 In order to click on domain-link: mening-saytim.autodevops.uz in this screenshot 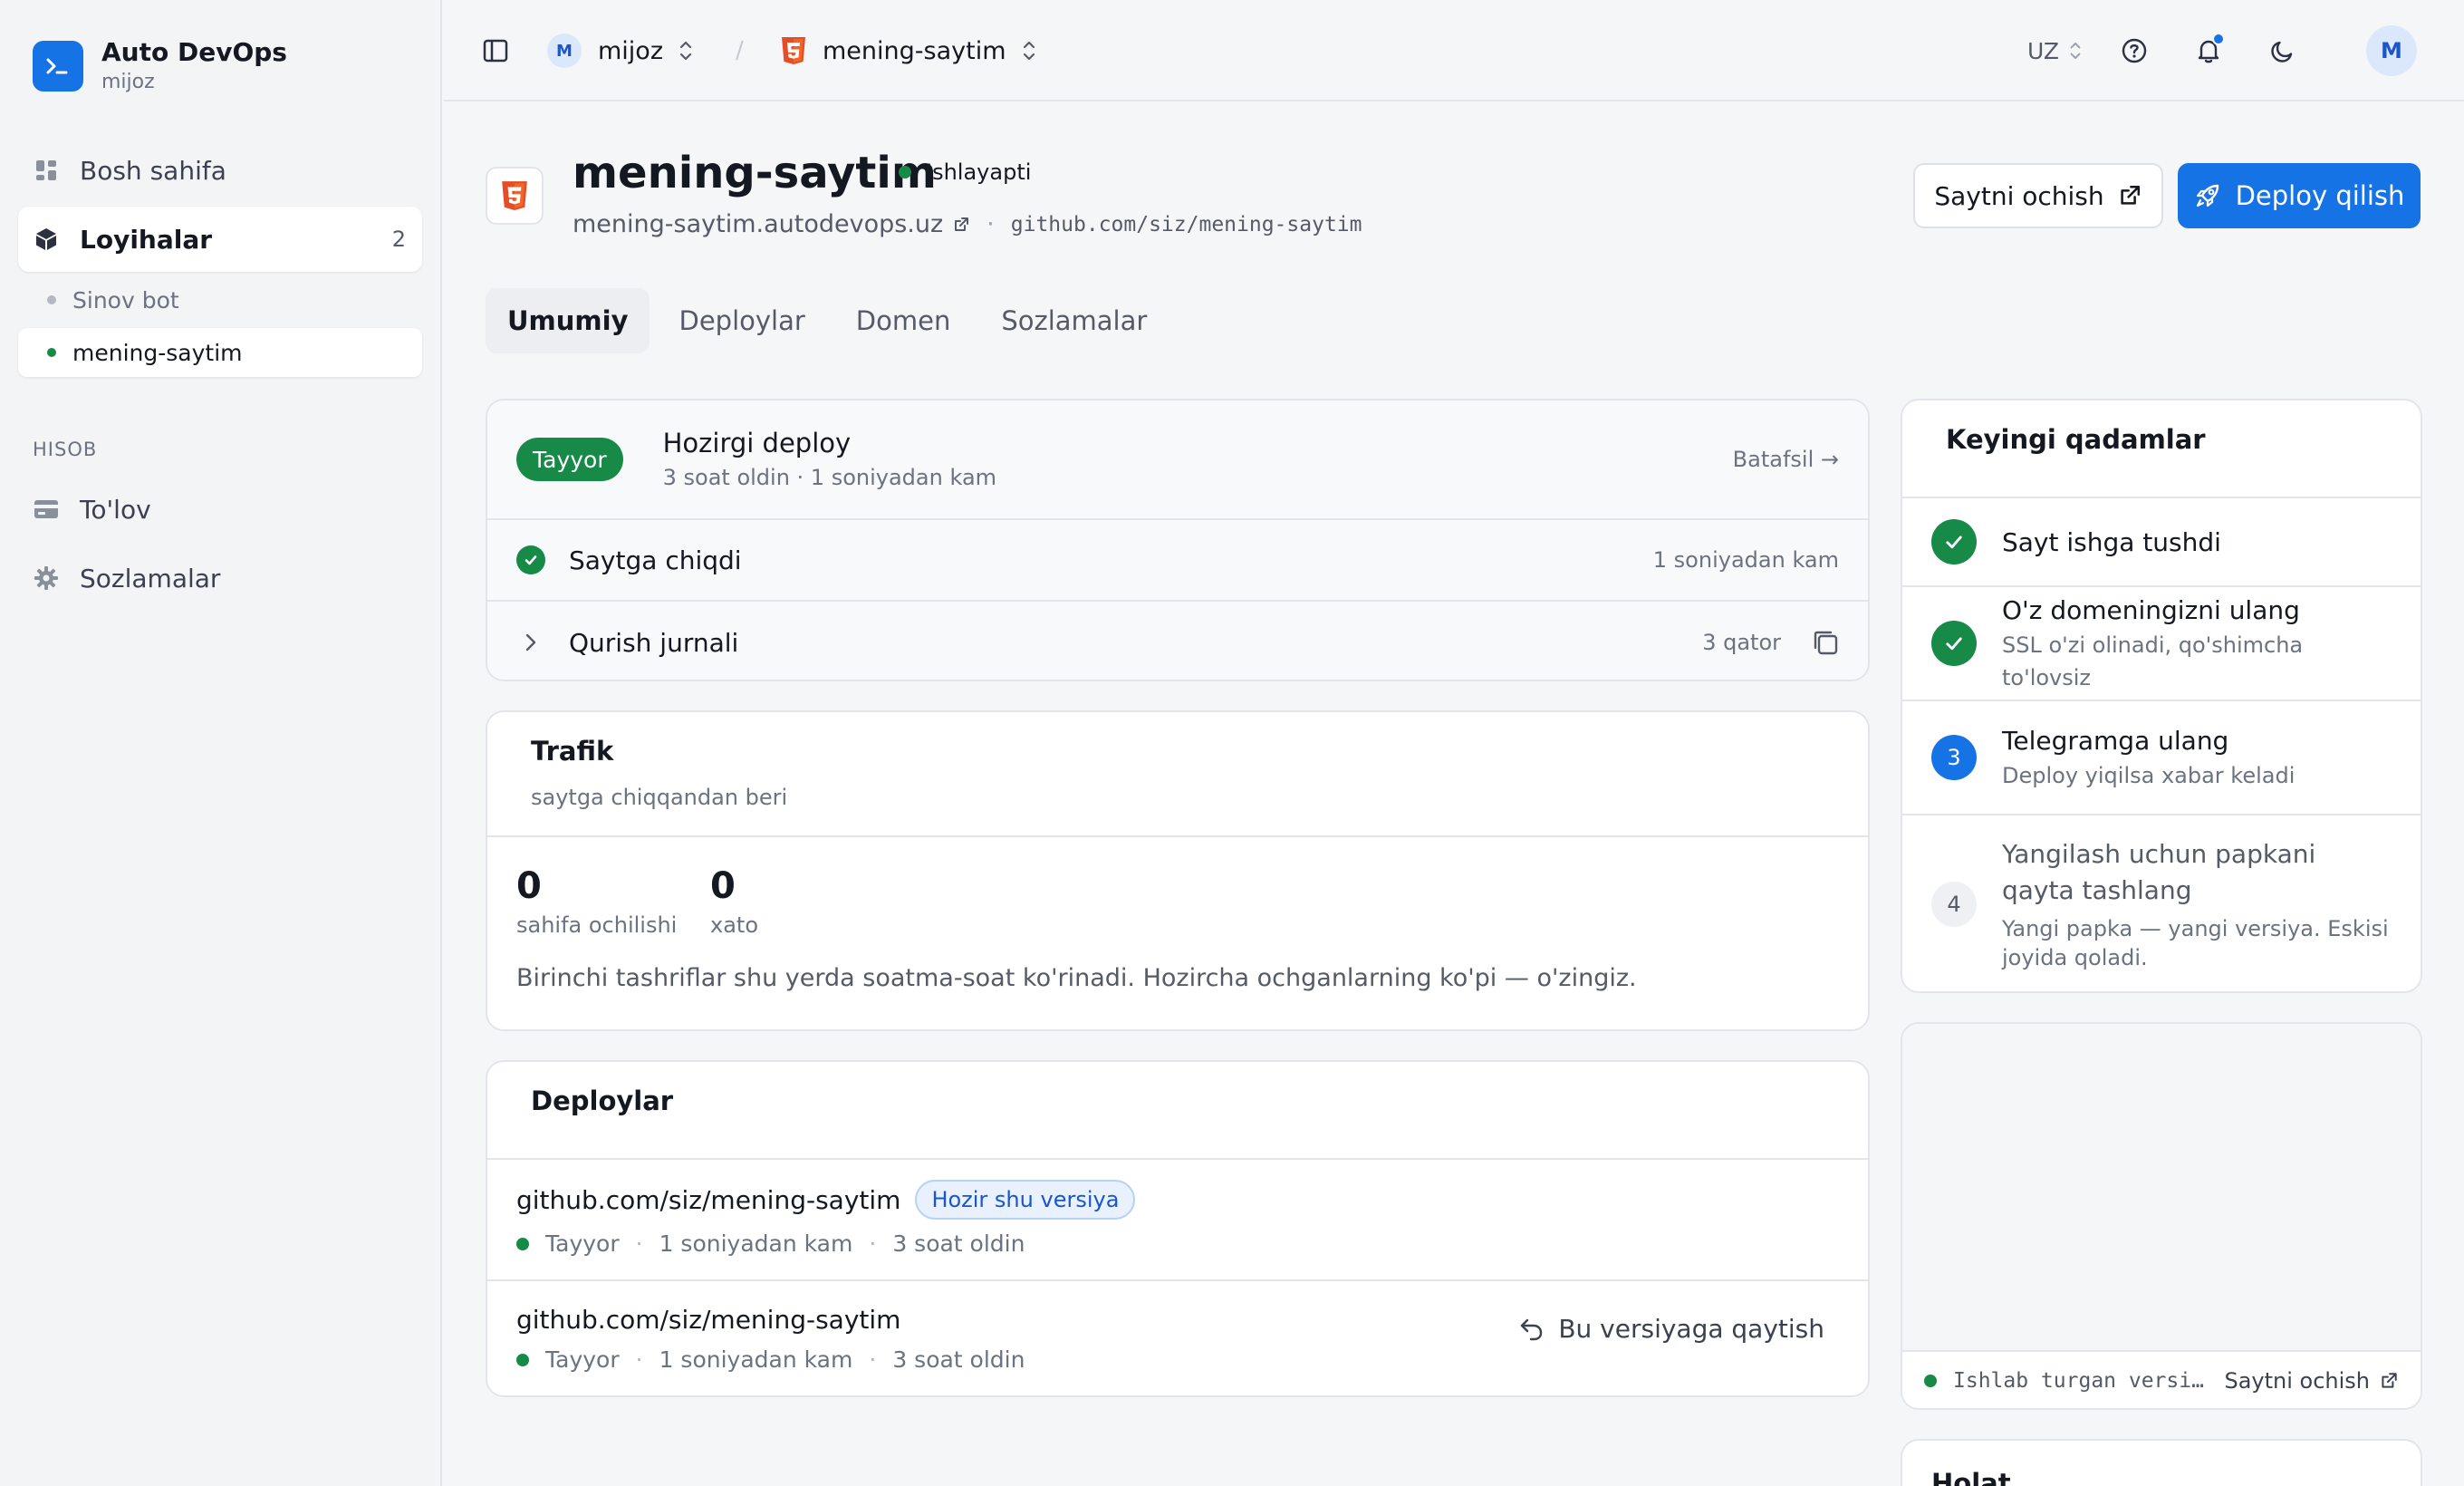, I will do `click(771, 224)`.